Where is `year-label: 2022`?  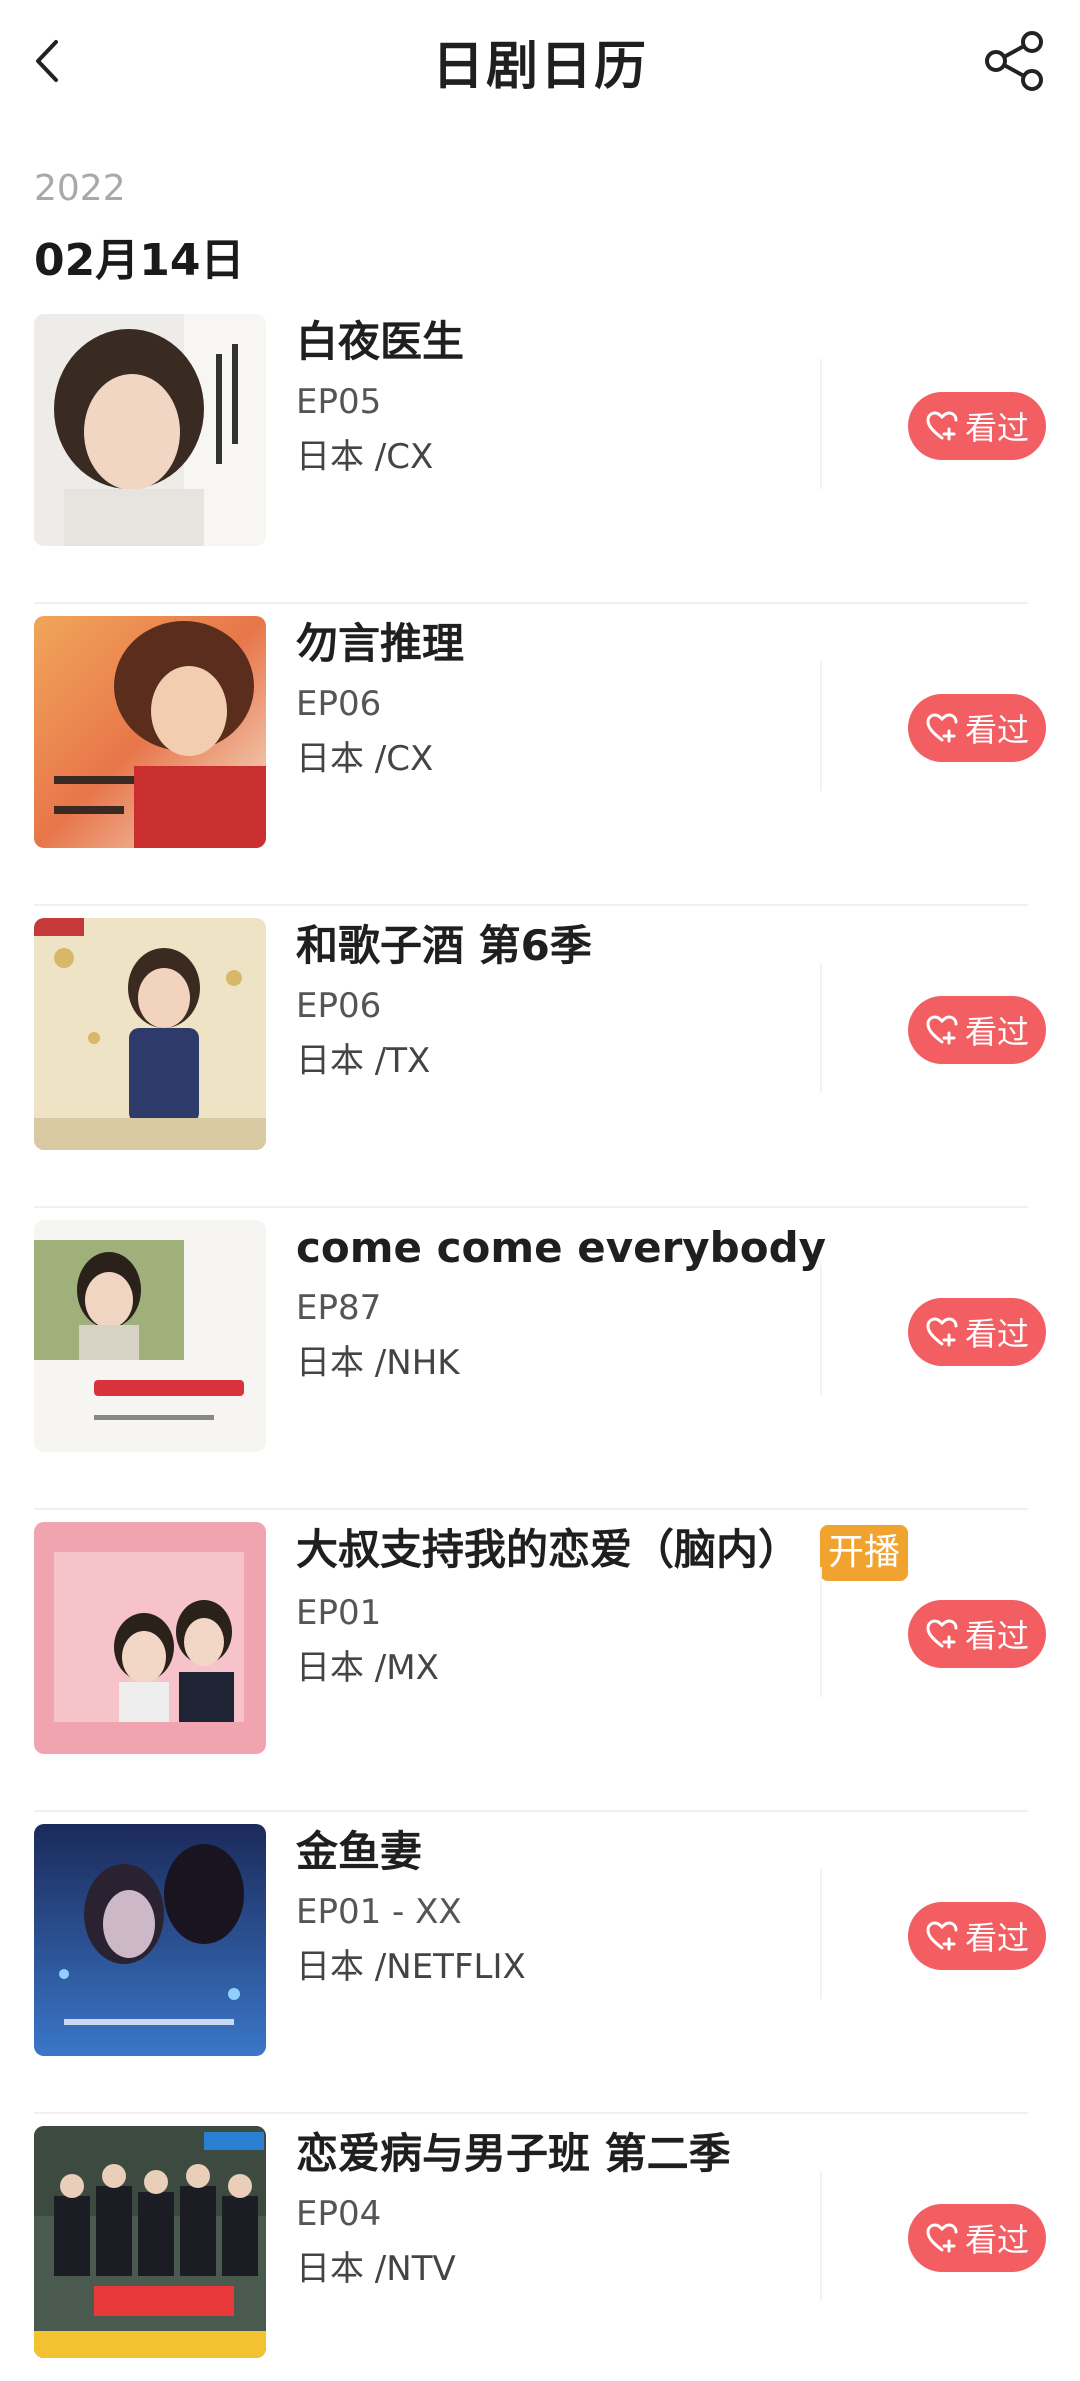
year-label: 2022 is located at coordinates (80, 188).